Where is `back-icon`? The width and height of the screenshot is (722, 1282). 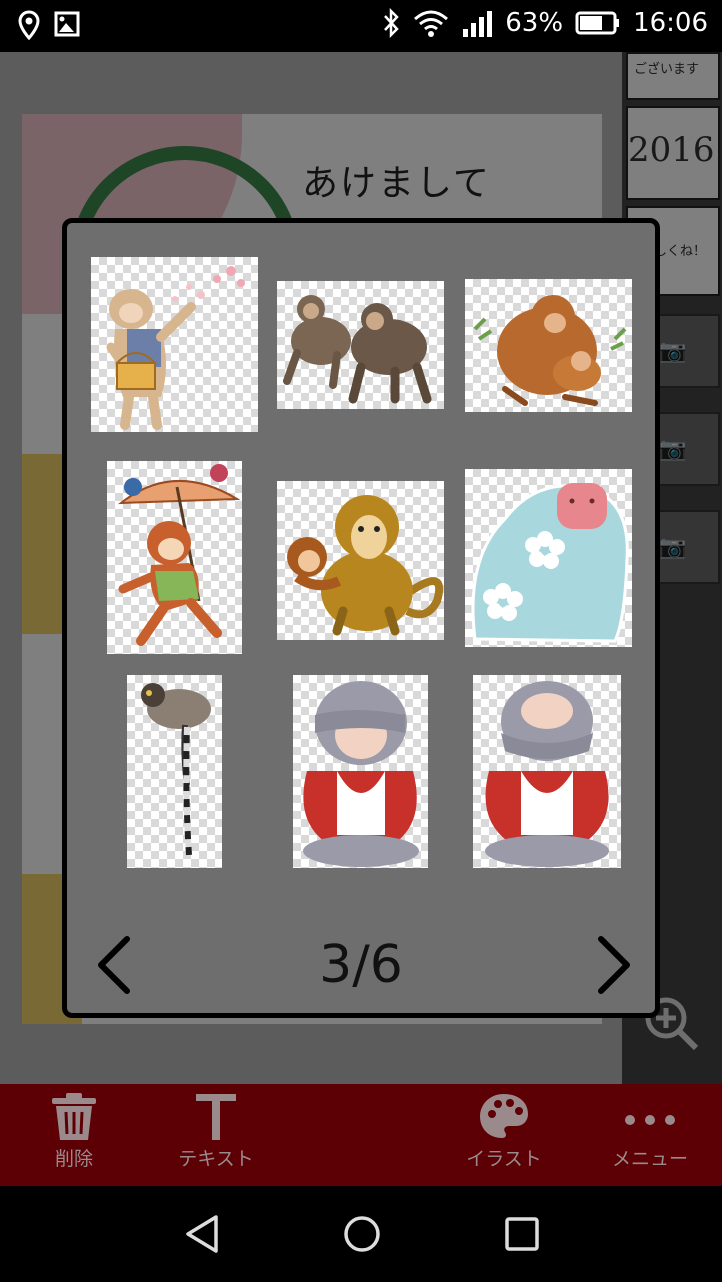 back-icon is located at coordinates (202, 1234).